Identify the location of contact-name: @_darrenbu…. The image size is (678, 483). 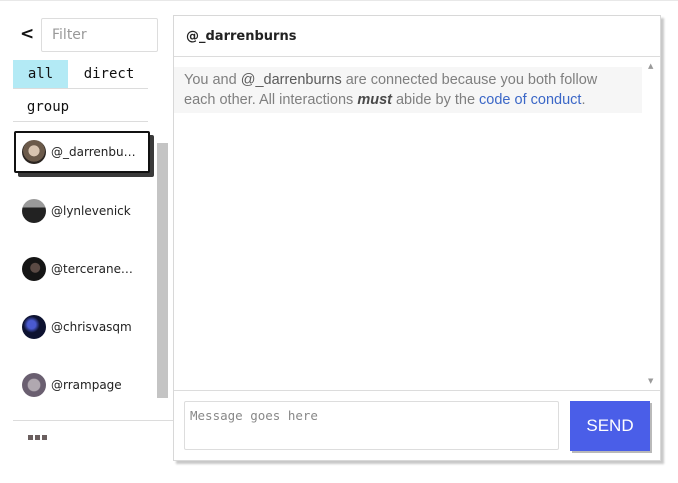
(93, 152).